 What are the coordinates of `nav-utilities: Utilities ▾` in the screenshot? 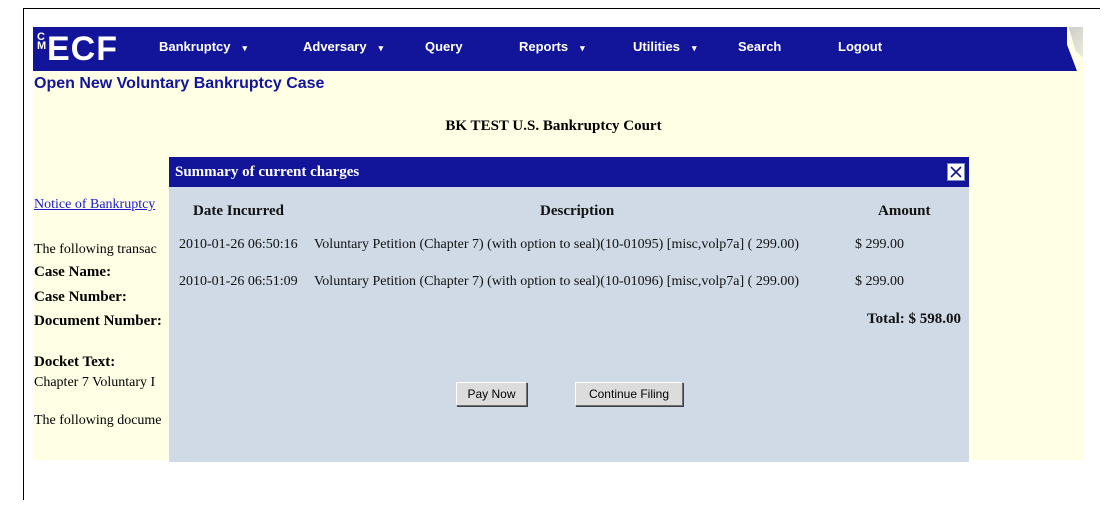 It's located at (665, 46).